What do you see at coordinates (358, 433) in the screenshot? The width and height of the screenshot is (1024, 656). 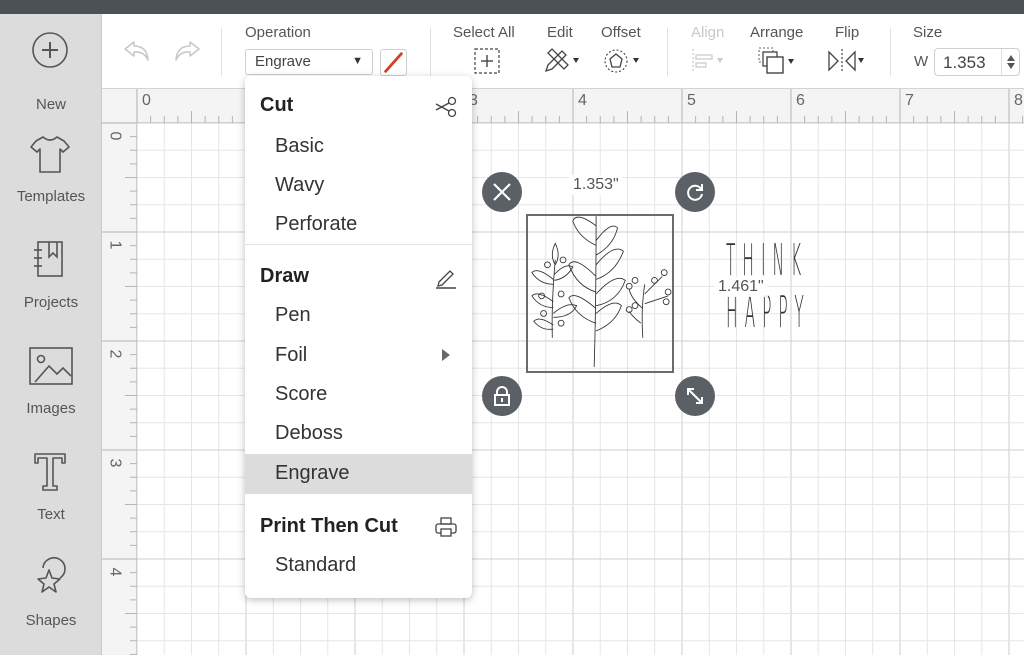 I see `menu-item-deboss: Deboss` at bounding box center [358, 433].